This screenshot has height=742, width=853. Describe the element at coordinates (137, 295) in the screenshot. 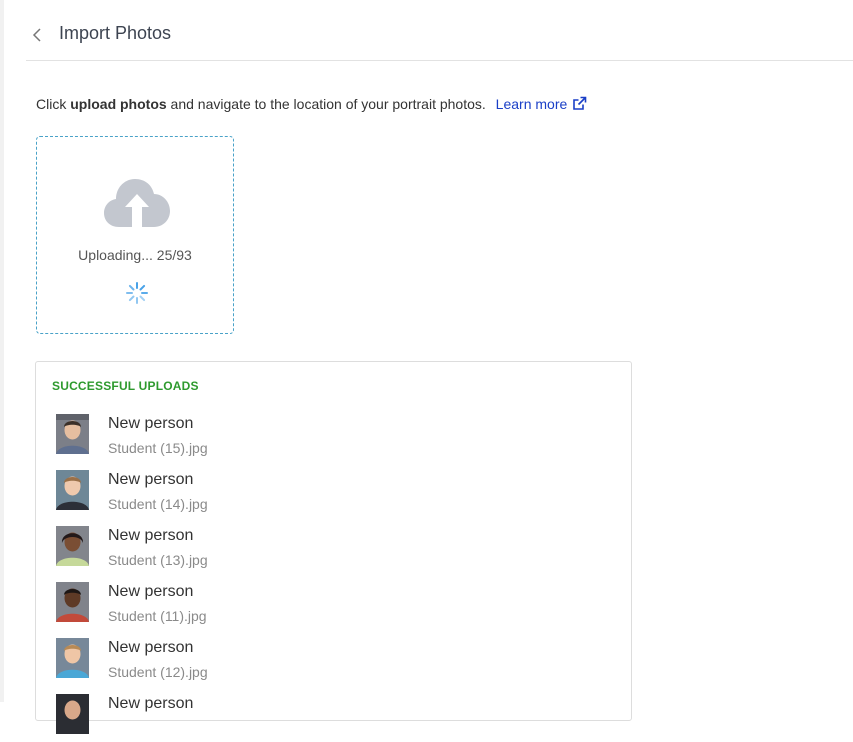

I see `spinner-icon` at that location.